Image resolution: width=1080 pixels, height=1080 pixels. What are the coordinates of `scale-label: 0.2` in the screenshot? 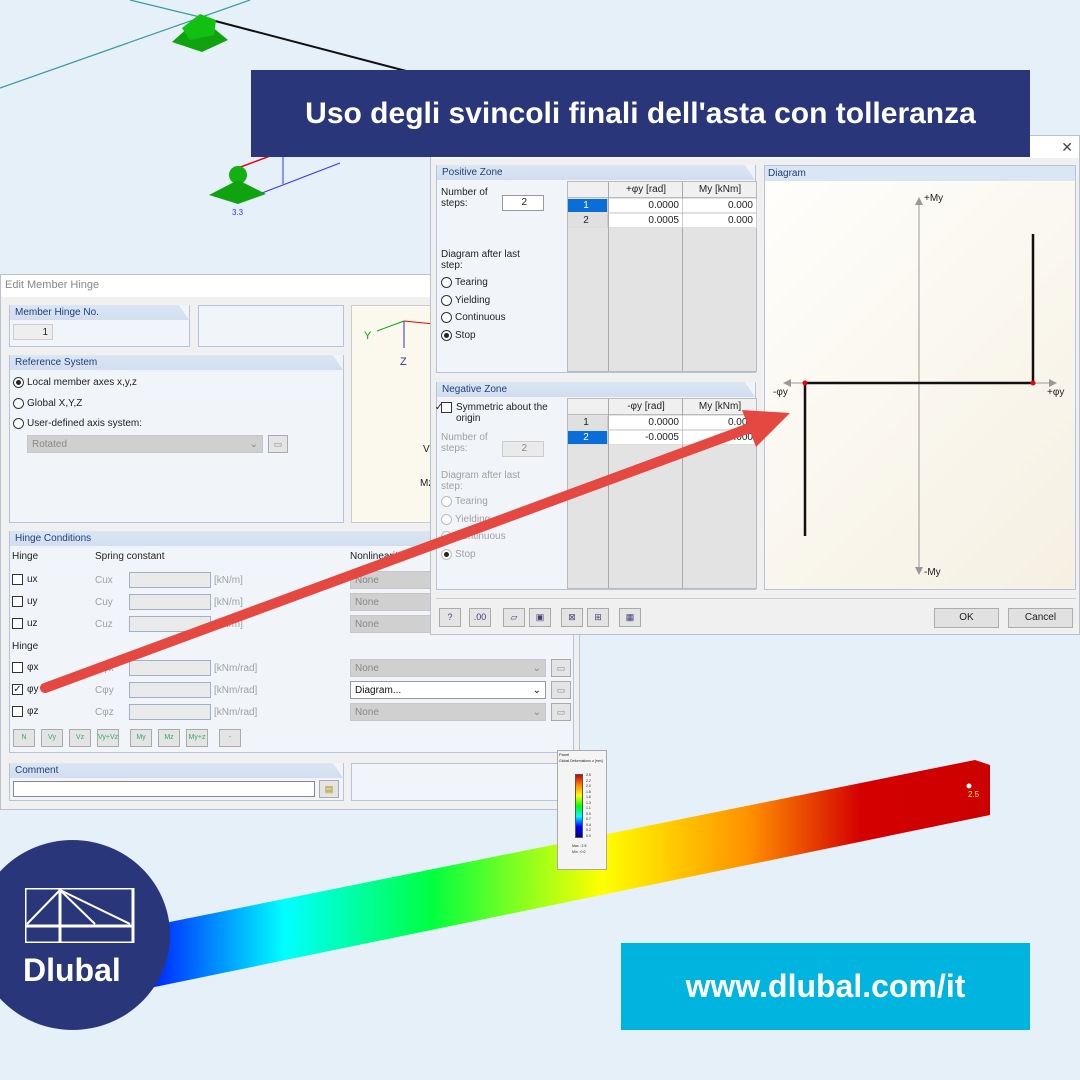 It's located at (588, 830).